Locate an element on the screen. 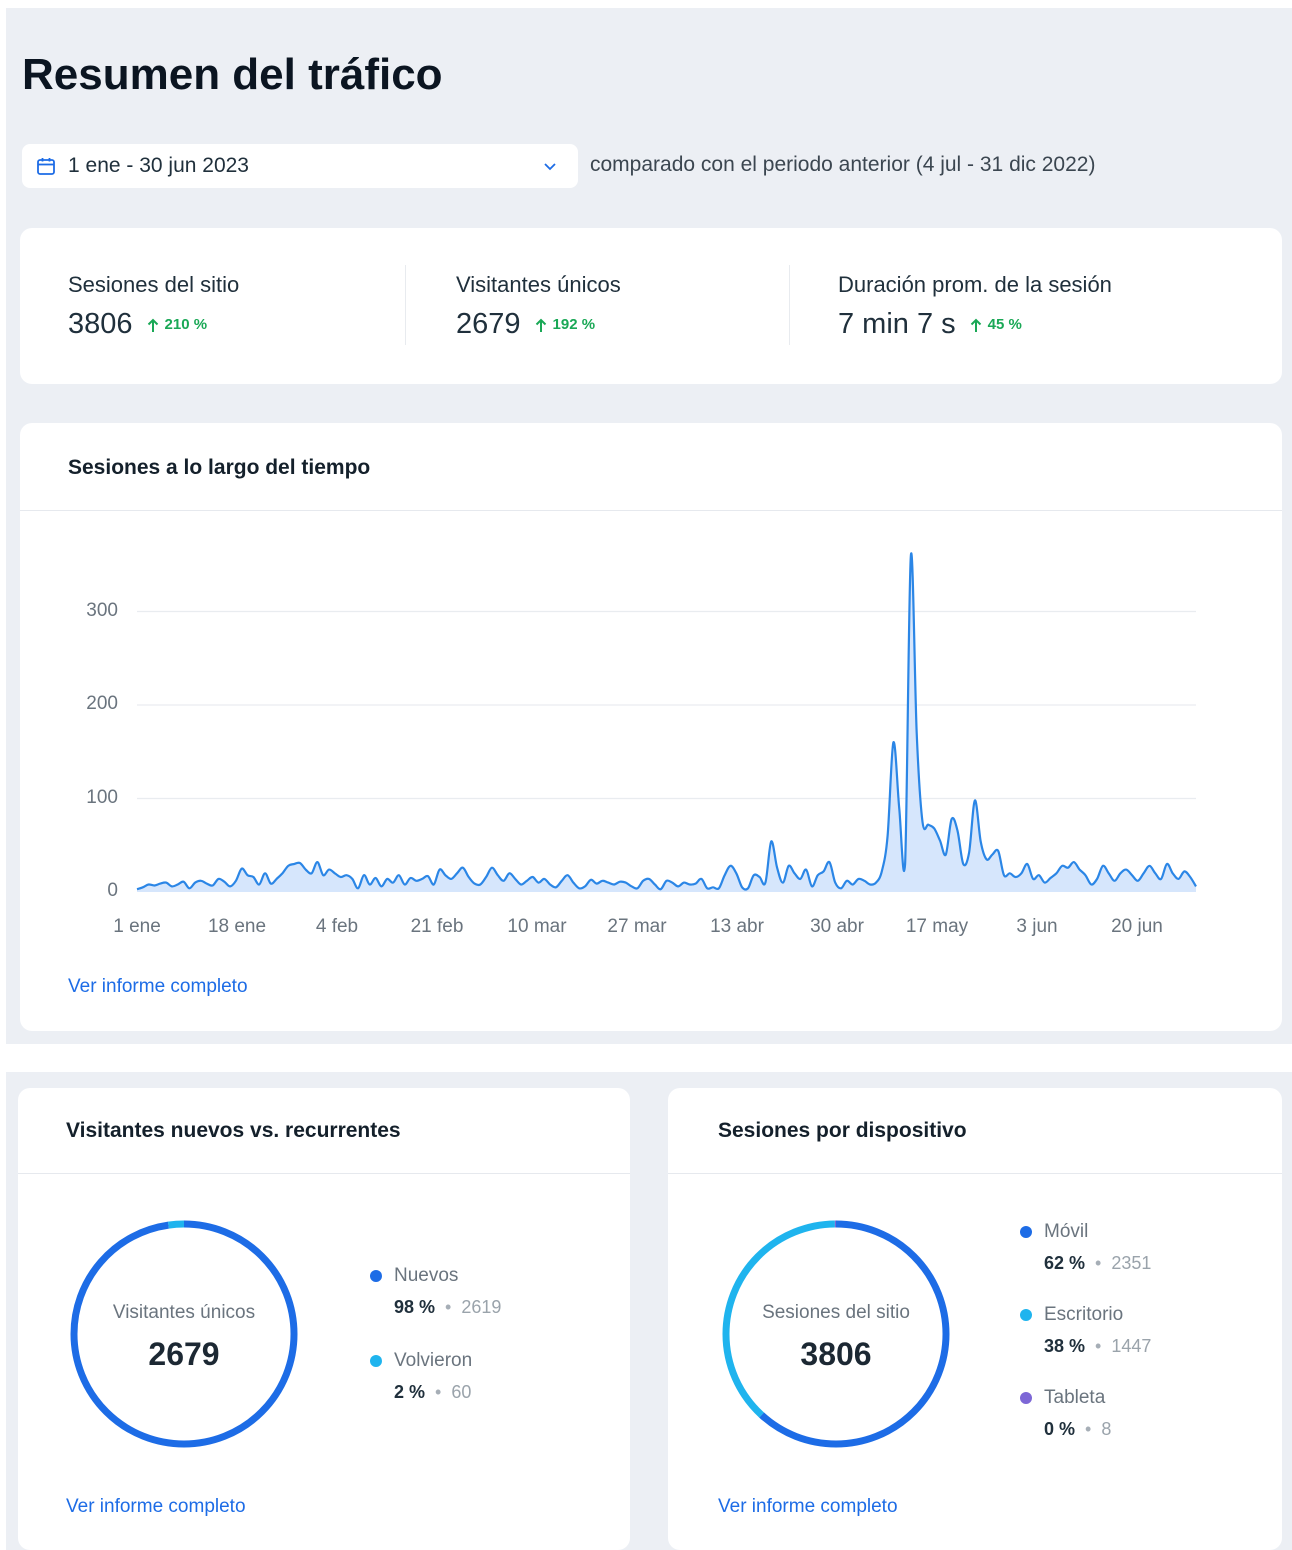  kpi-delta-value: 210 % is located at coordinates (186, 324).